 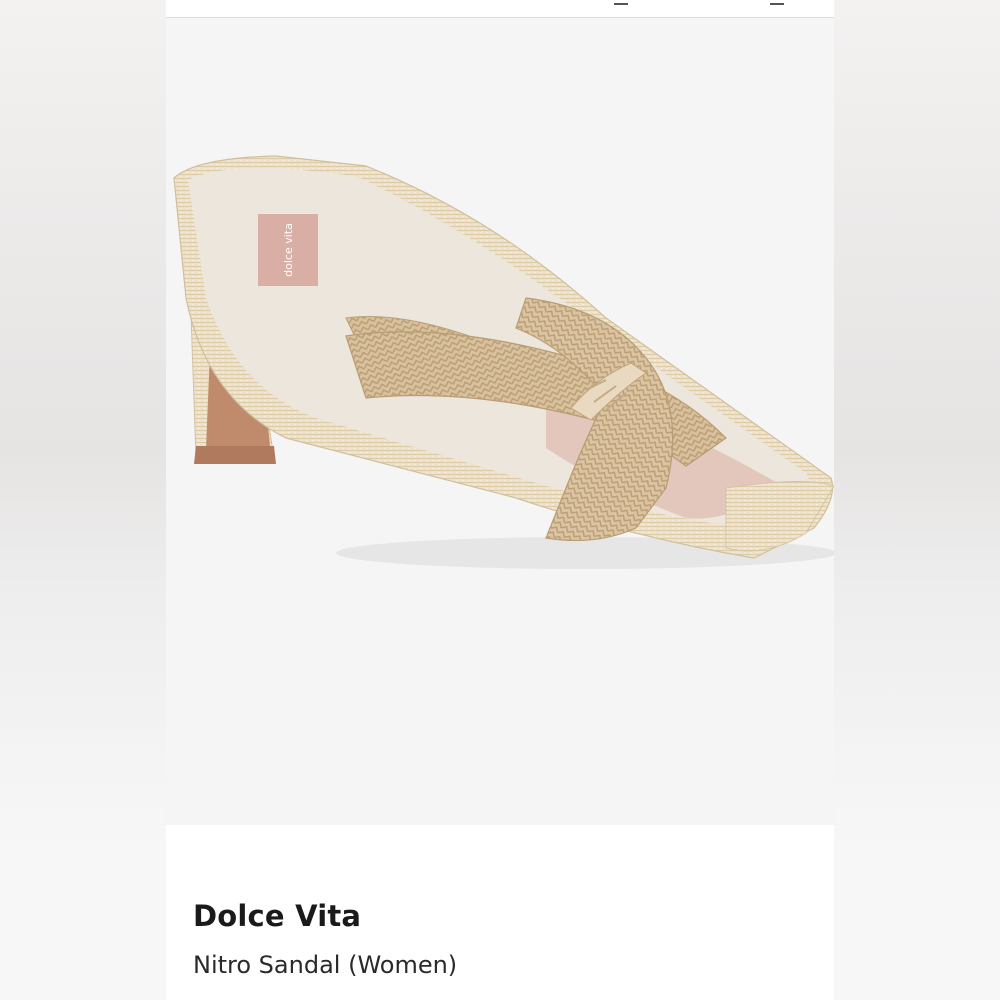 What do you see at coordinates (277, 916) in the screenshot?
I see `brand-name: Dolce Vita` at bounding box center [277, 916].